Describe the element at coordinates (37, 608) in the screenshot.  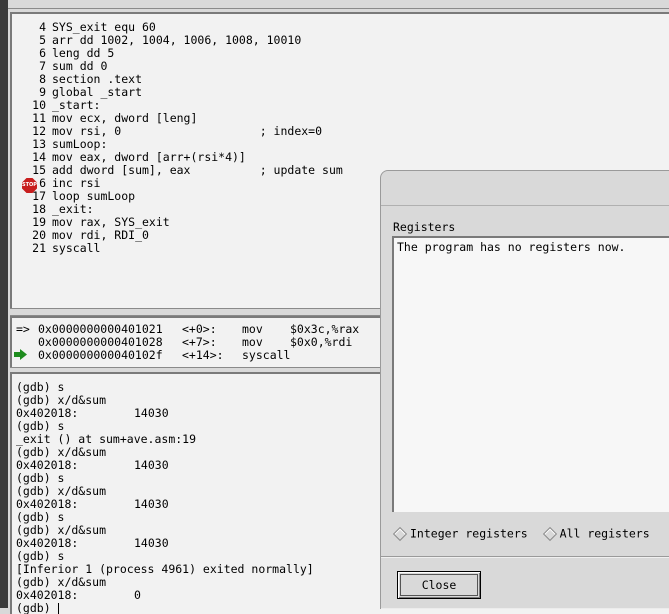
I see `console-line: (gdb)` at that location.